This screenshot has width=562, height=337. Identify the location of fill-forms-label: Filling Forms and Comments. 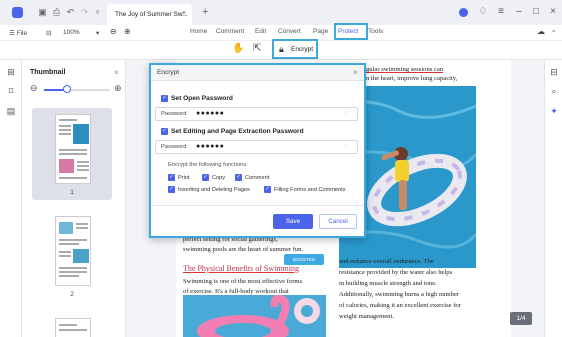
(310, 190).